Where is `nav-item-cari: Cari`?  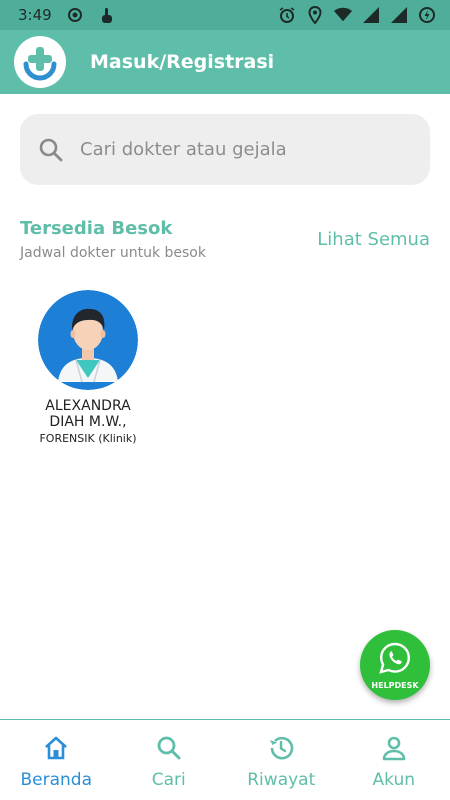 nav-item-cari: Cari is located at coordinates (169, 760).